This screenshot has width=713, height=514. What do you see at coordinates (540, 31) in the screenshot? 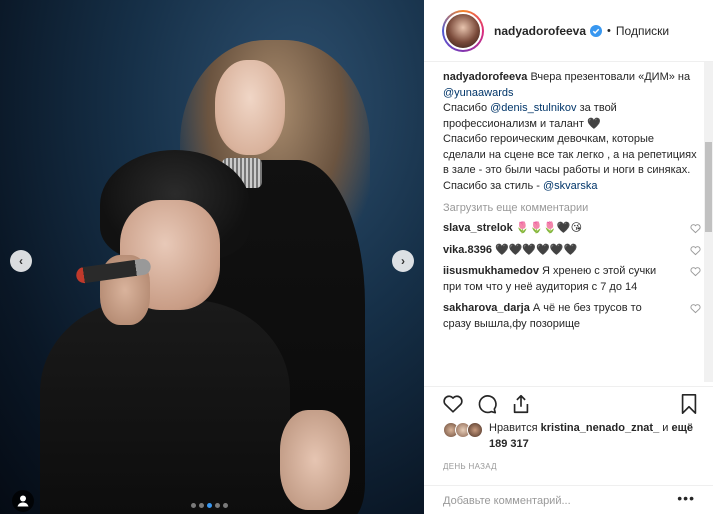
I see `author-username: nadyadorofeeva` at bounding box center [540, 31].